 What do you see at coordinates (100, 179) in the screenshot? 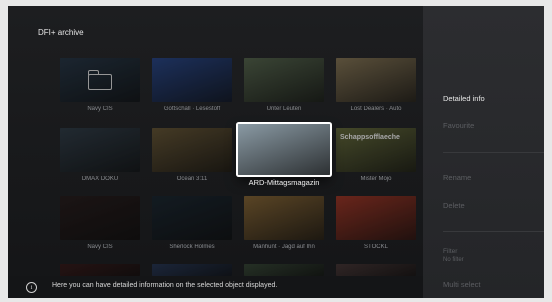
I see `recording-title: DMAX DOKU` at bounding box center [100, 179].